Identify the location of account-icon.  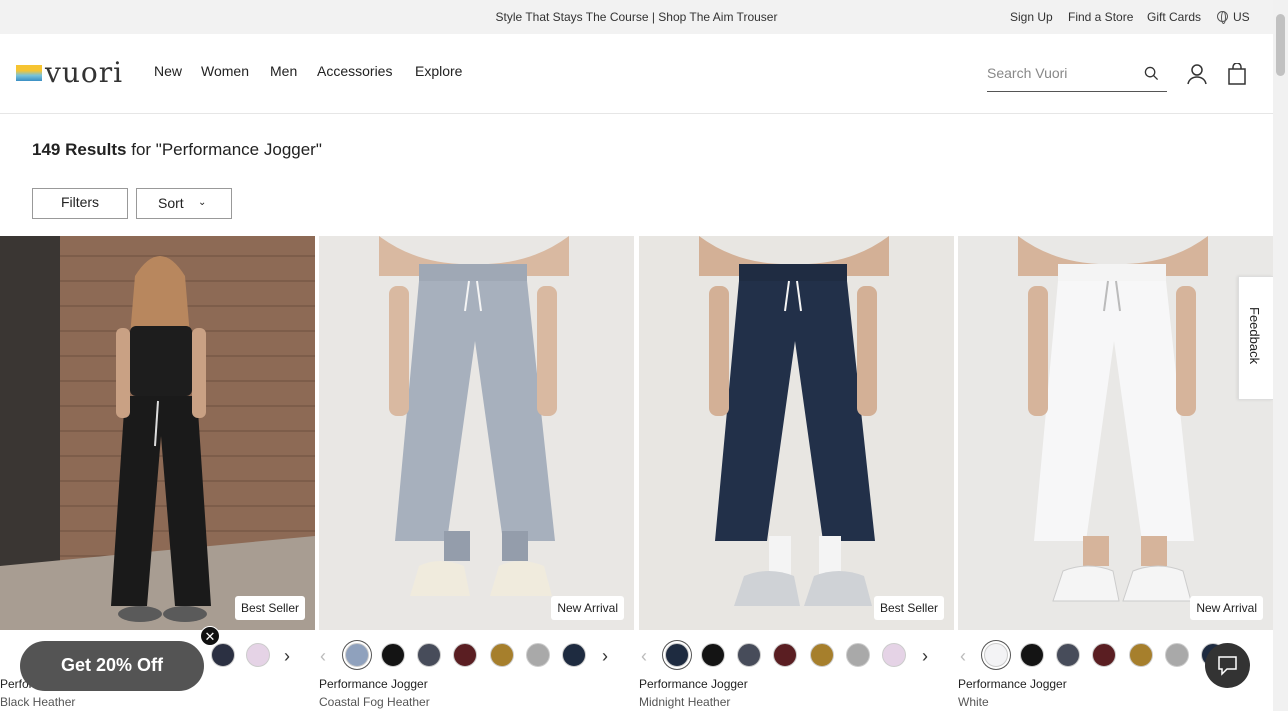
(1197, 74).